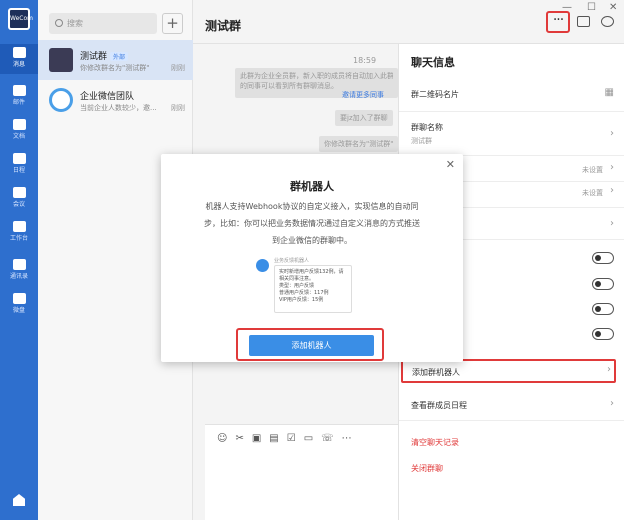  Describe the element at coordinates (103, 23) in the screenshot. I see `search-input: 搜索` at that location.